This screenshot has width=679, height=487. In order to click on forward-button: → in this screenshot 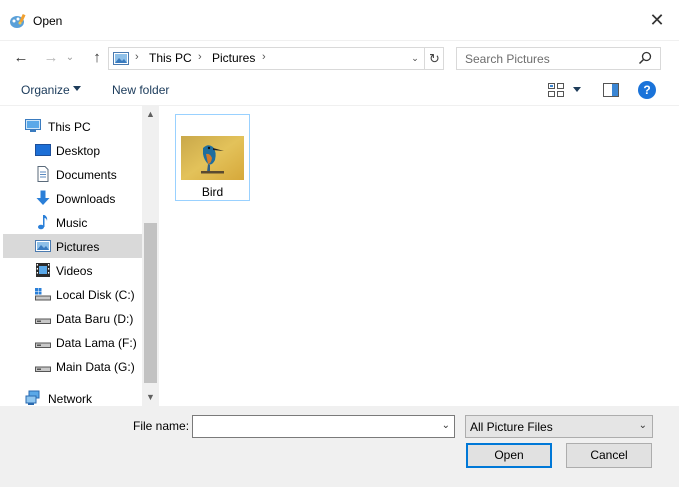, I will do `click(51, 58)`.